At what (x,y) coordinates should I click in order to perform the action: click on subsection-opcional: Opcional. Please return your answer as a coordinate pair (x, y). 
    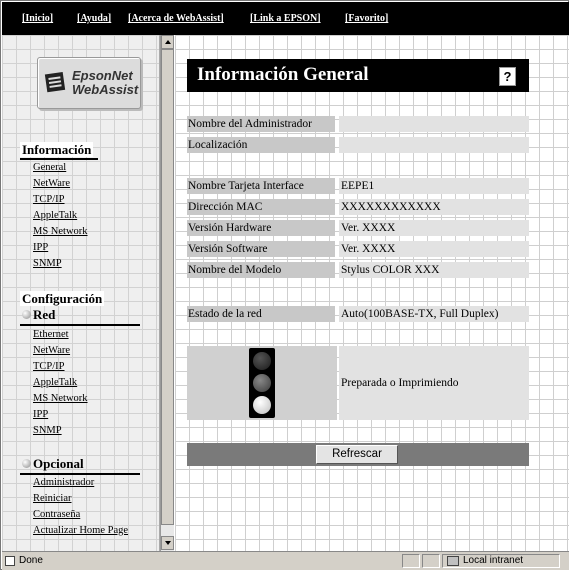
    Looking at the image, I should click on (53, 464).